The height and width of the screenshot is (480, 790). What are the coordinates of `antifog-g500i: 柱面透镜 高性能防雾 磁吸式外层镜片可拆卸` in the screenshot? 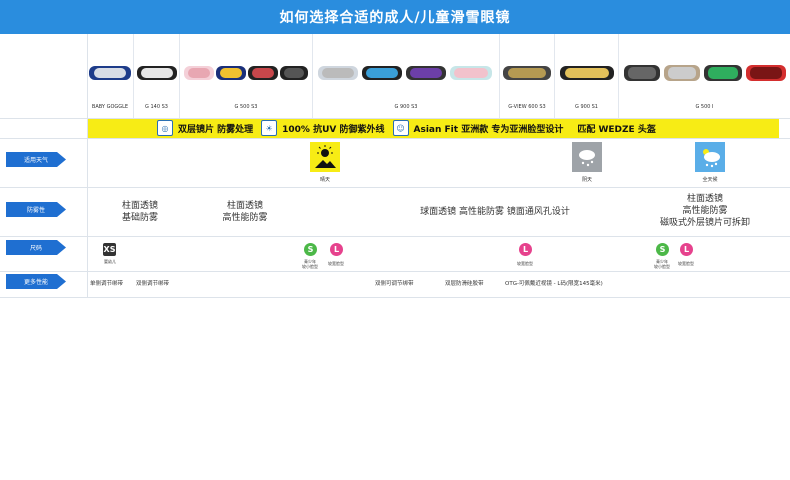 It's located at (704, 211).